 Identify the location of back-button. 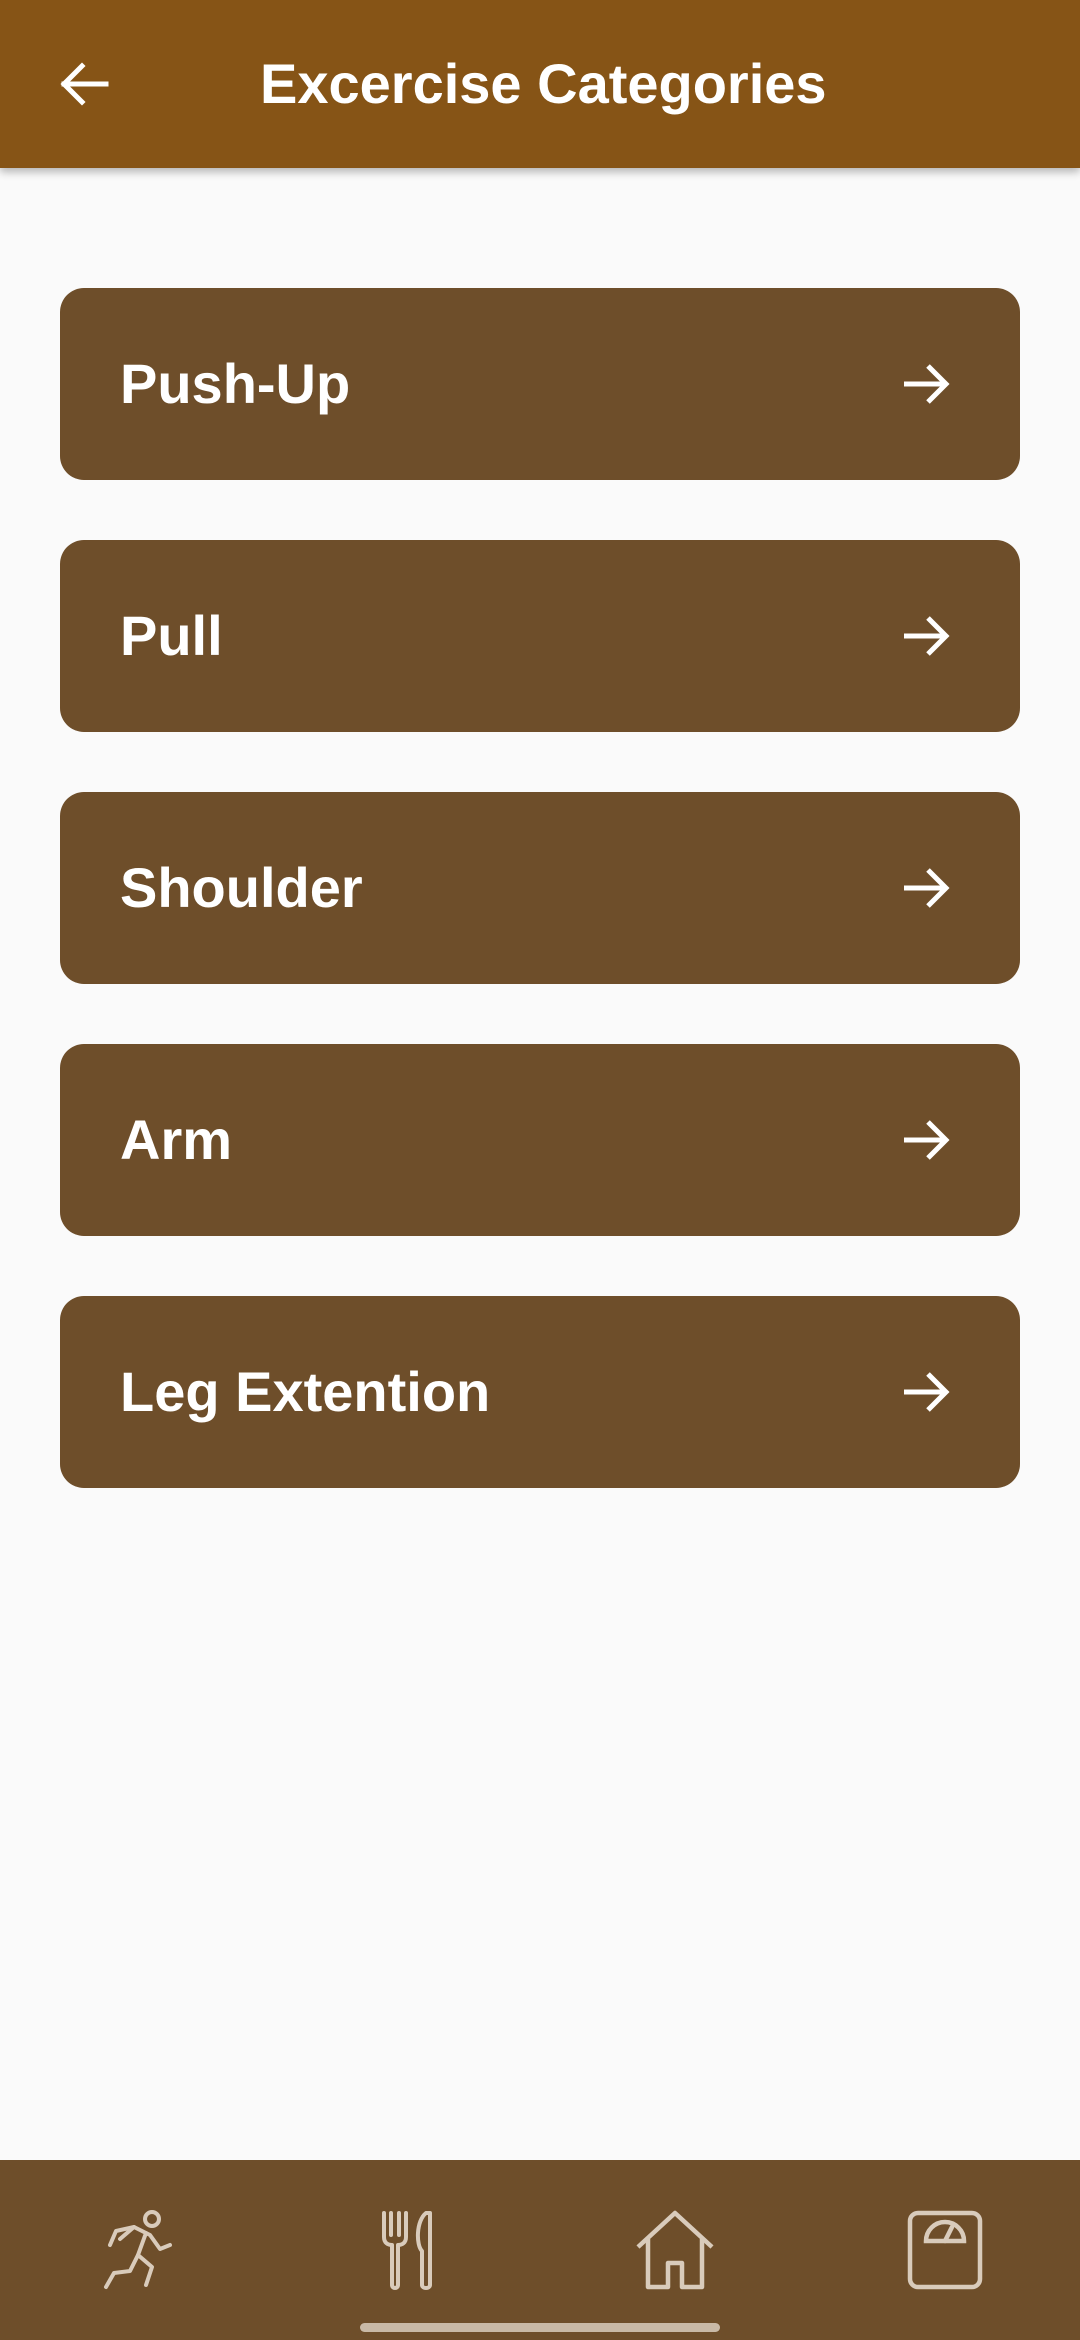
(84, 84).